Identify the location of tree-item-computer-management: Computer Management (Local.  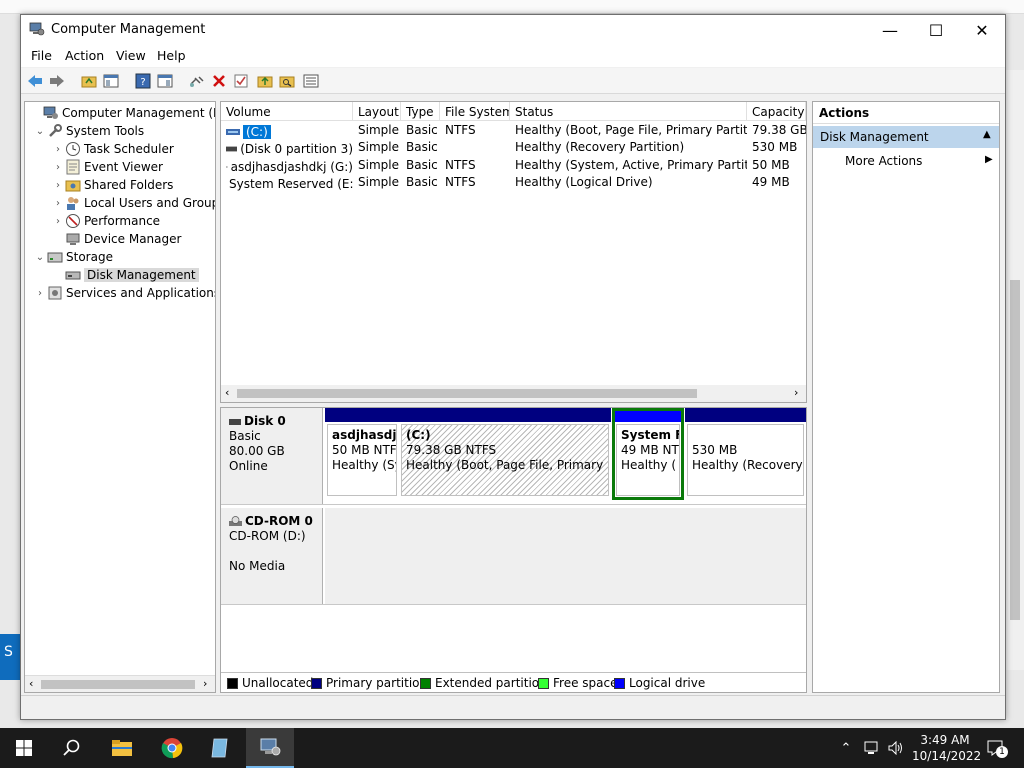
(122, 113).